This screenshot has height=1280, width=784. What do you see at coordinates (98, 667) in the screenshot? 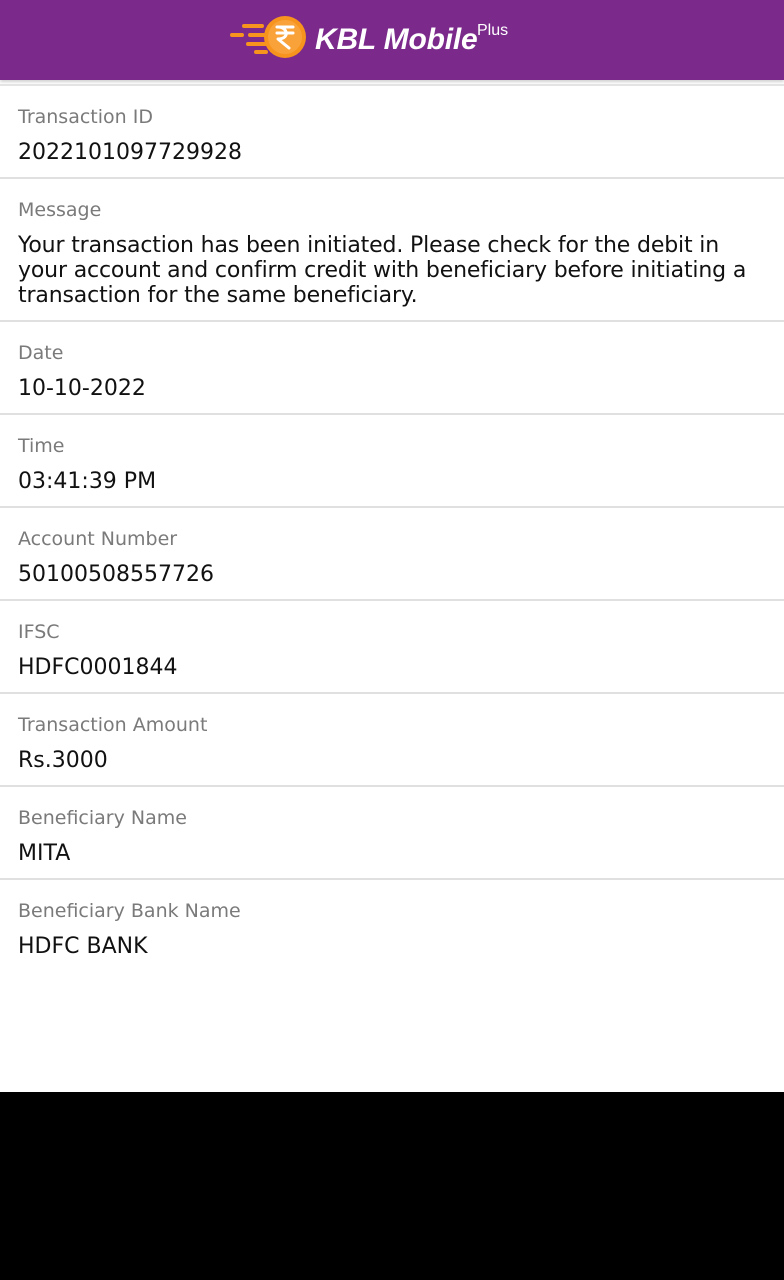
I see `detail-value: HDFC0001844` at bounding box center [98, 667].